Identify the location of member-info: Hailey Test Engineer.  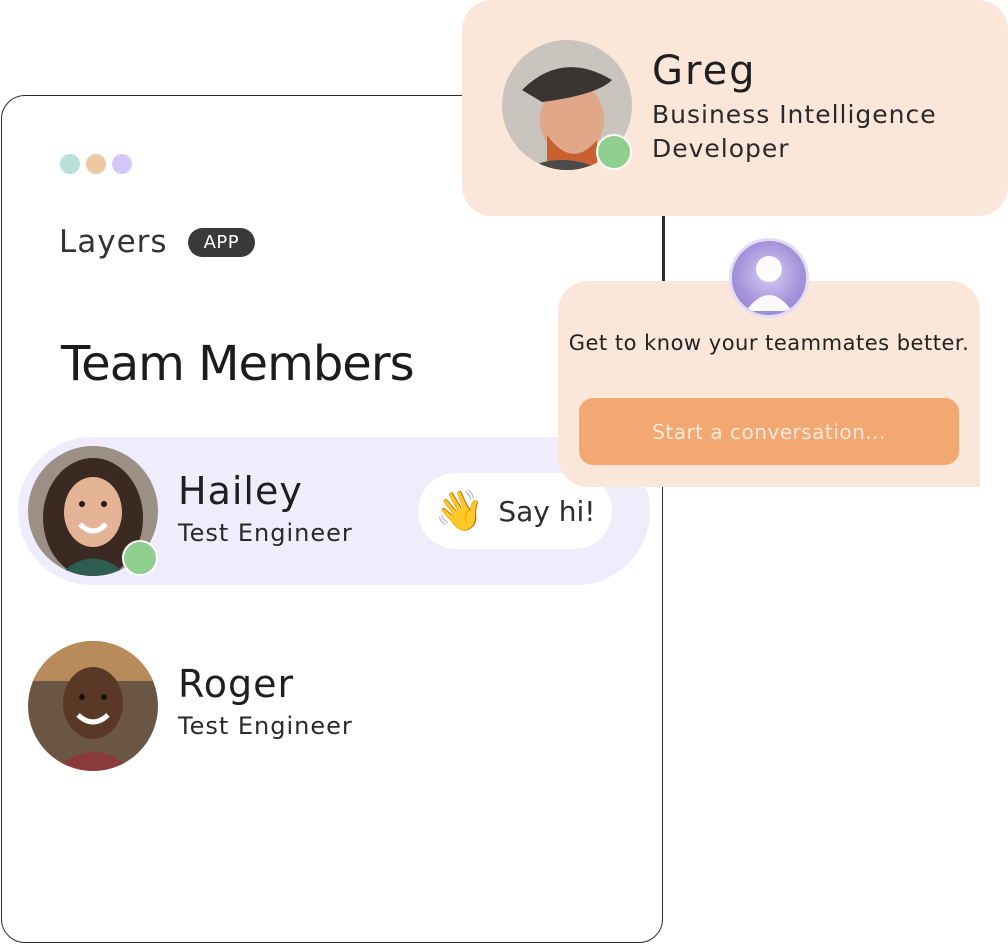
(265, 508).